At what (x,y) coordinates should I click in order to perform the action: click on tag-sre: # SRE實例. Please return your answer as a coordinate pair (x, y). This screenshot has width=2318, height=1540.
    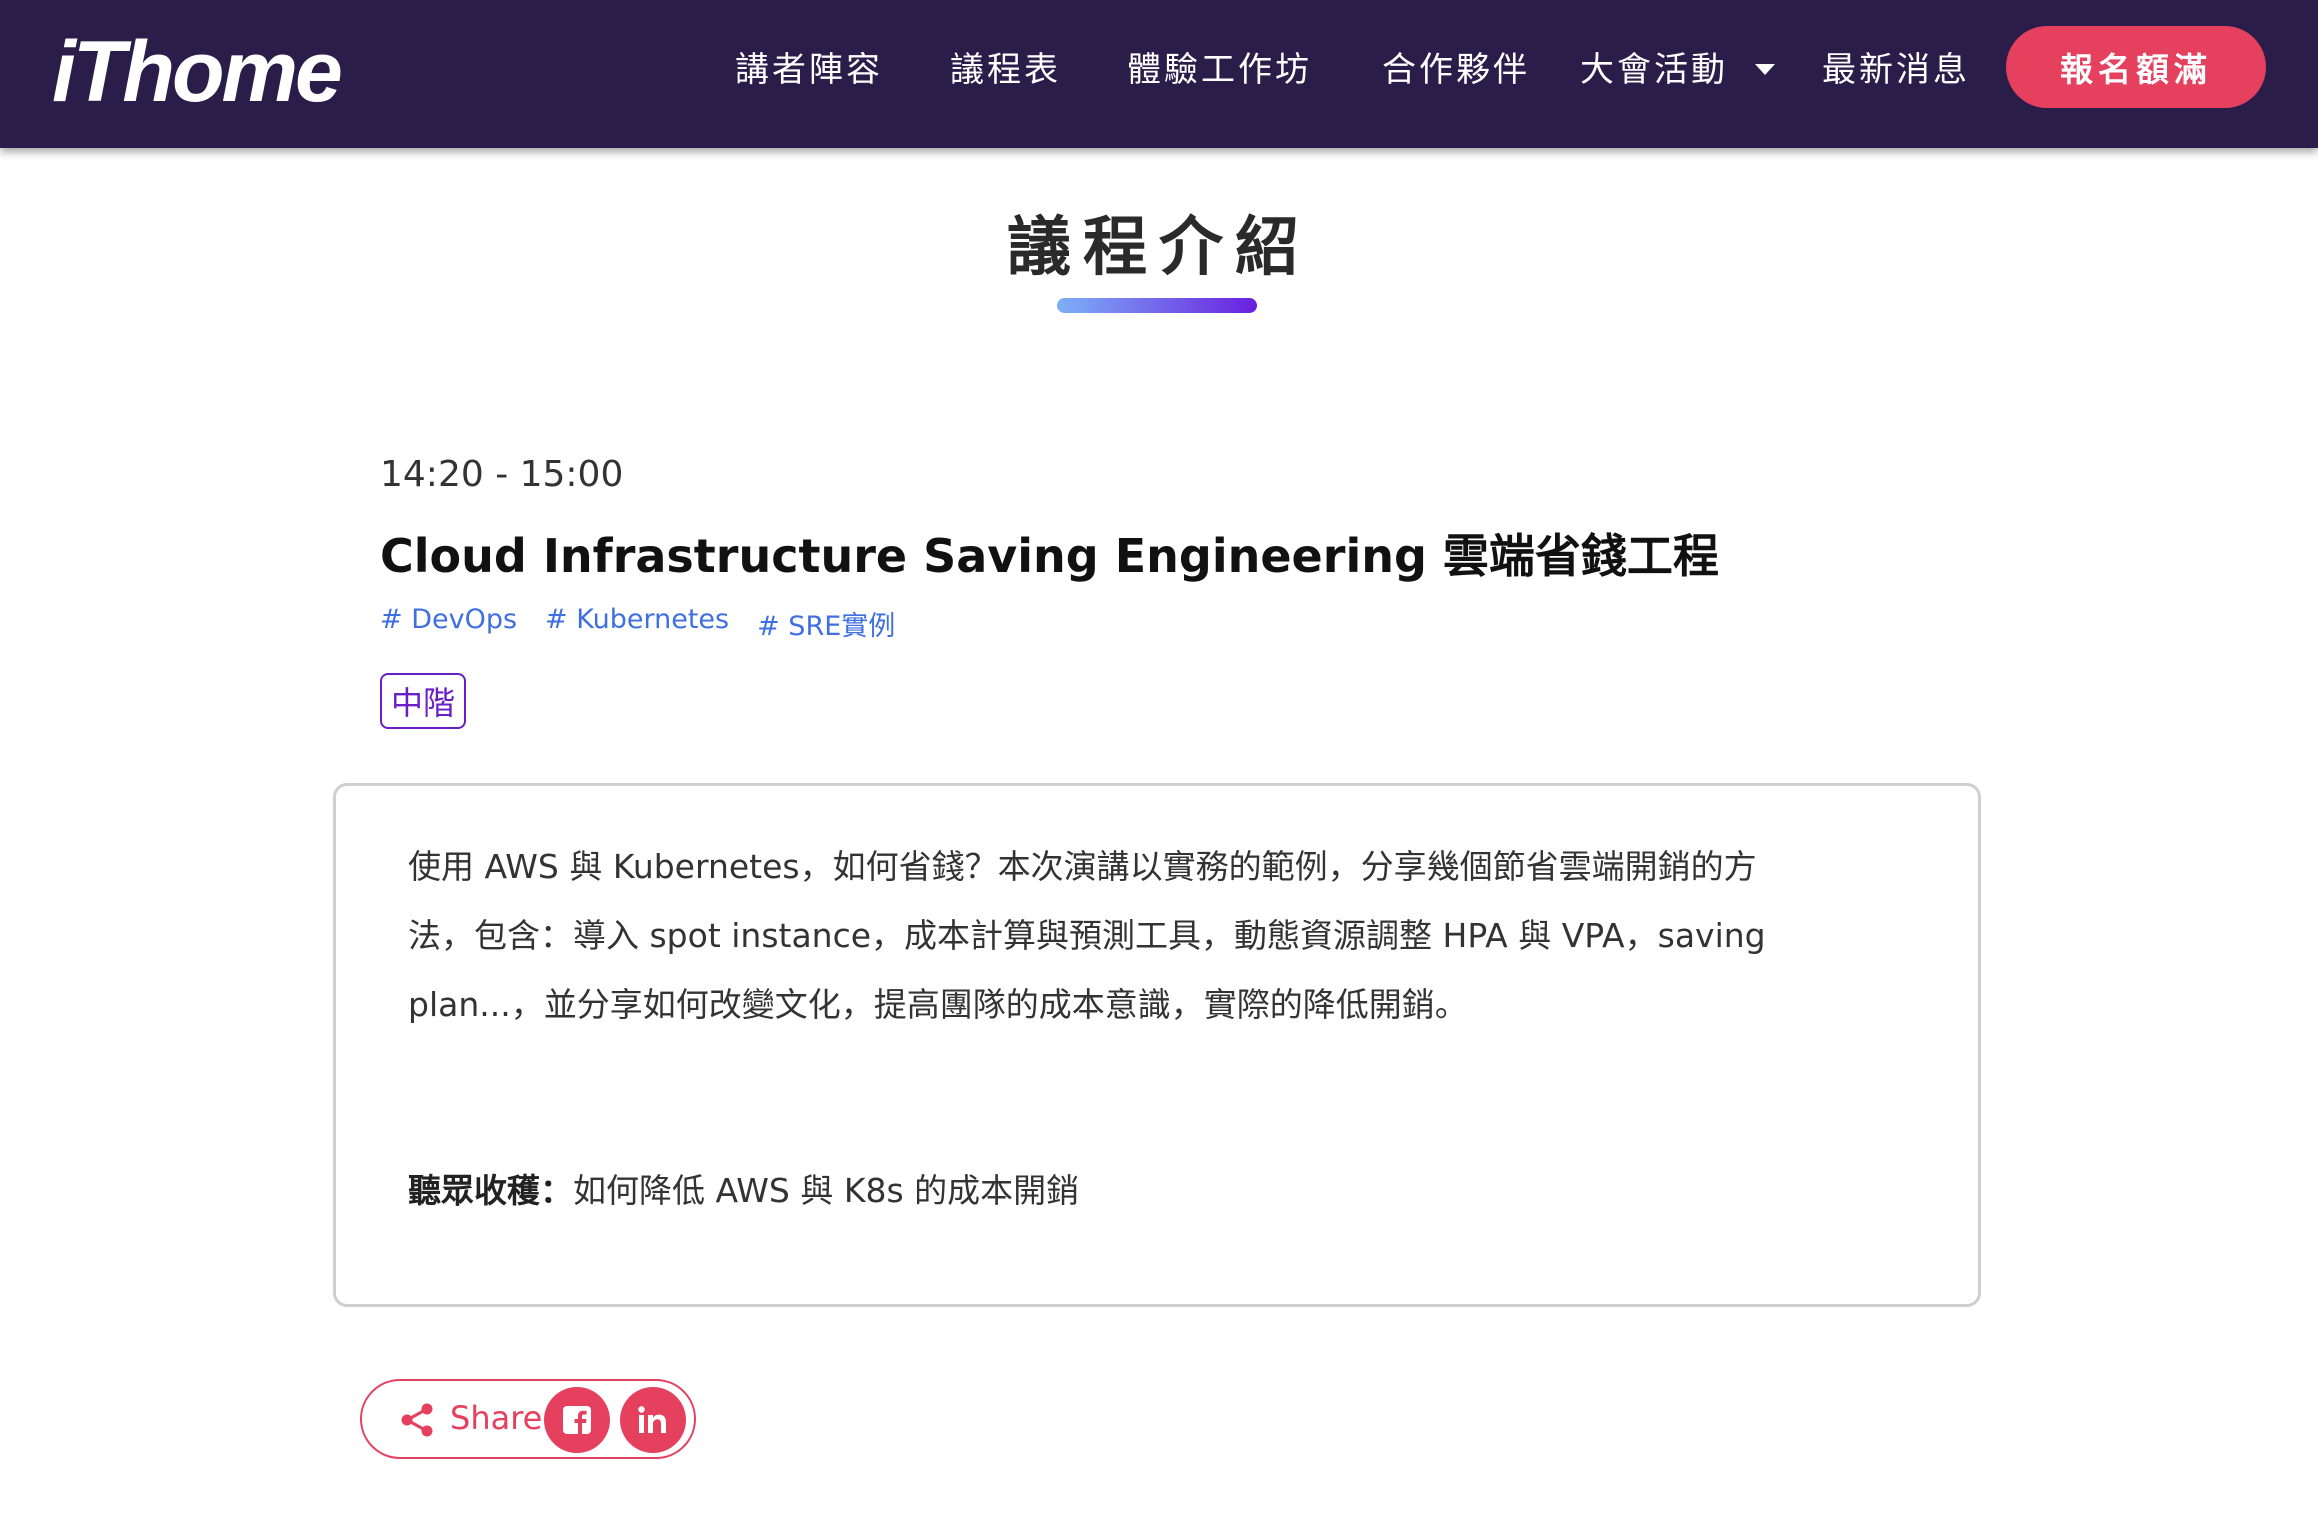
    Looking at the image, I should click on (826, 624).